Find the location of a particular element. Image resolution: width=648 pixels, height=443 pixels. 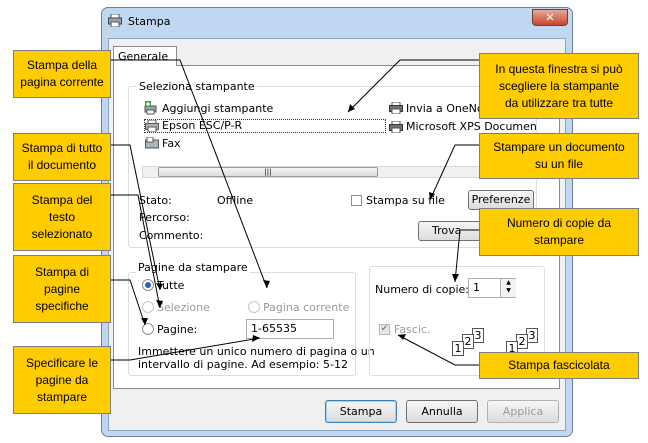

callout-line: Stampa della is located at coordinates (62, 65).